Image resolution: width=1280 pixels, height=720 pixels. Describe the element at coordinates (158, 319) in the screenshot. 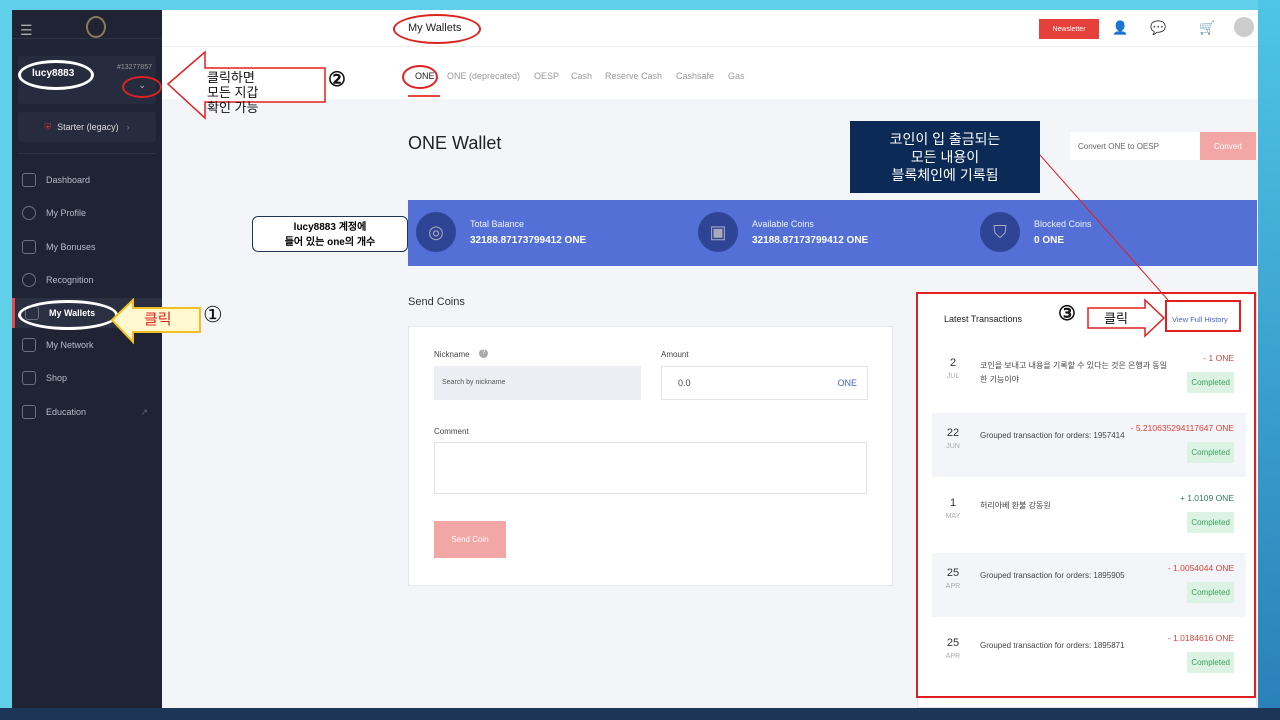

I see `annotation-1-text: 클릭` at that location.